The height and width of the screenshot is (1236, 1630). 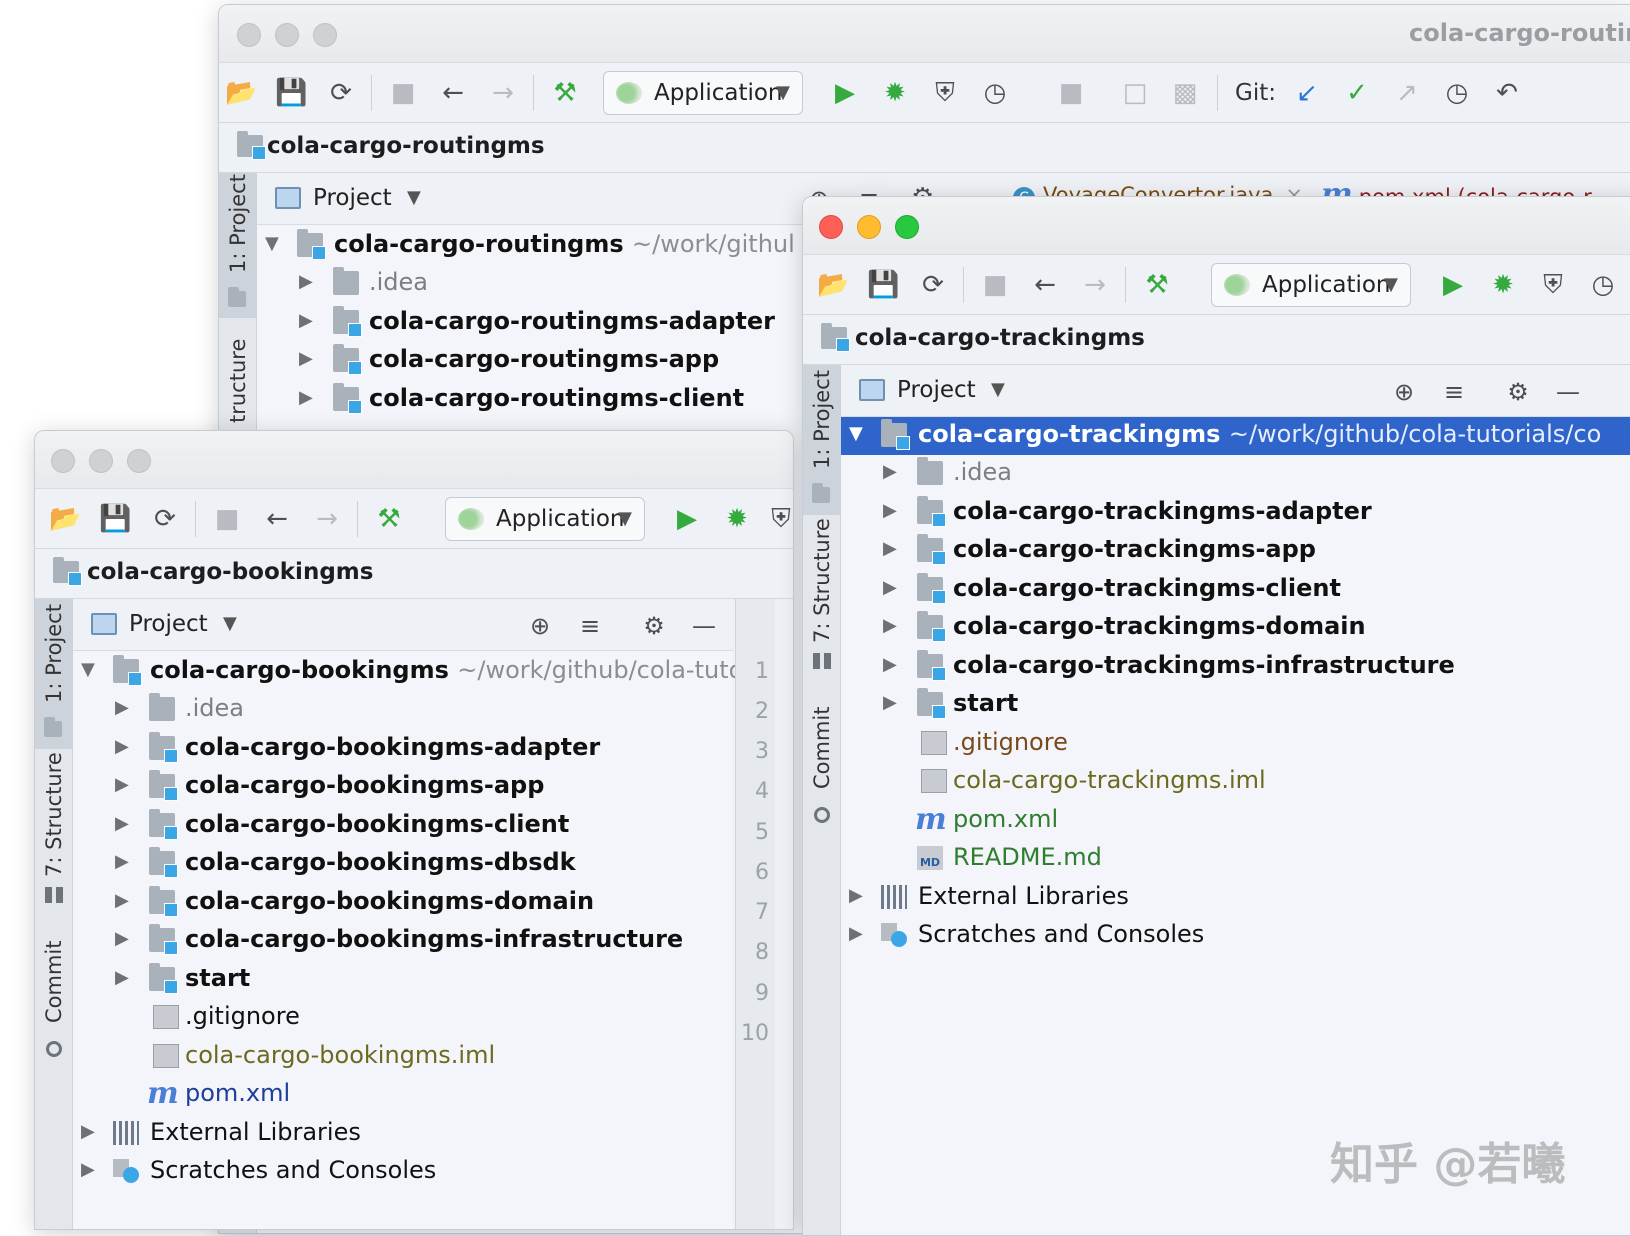 I want to click on tree-item-scratches: ▶ Scratches and Consoles, so click(x=1235, y=936).